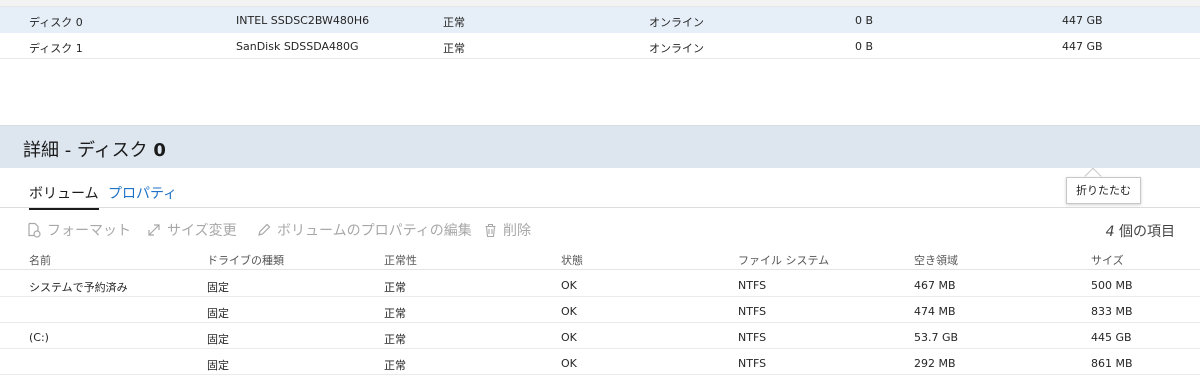  I want to click on volume-name: システムで予約済み, so click(78, 287).